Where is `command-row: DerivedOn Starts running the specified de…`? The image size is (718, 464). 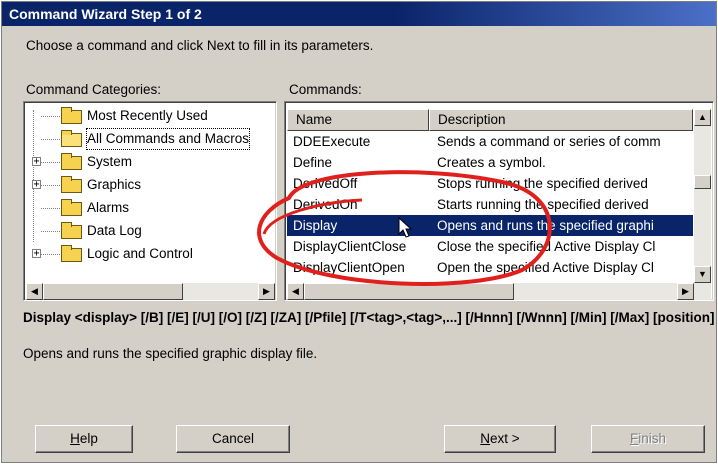
command-row: DerivedOn Starts running the specified de… is located at coordinates (490, 204).